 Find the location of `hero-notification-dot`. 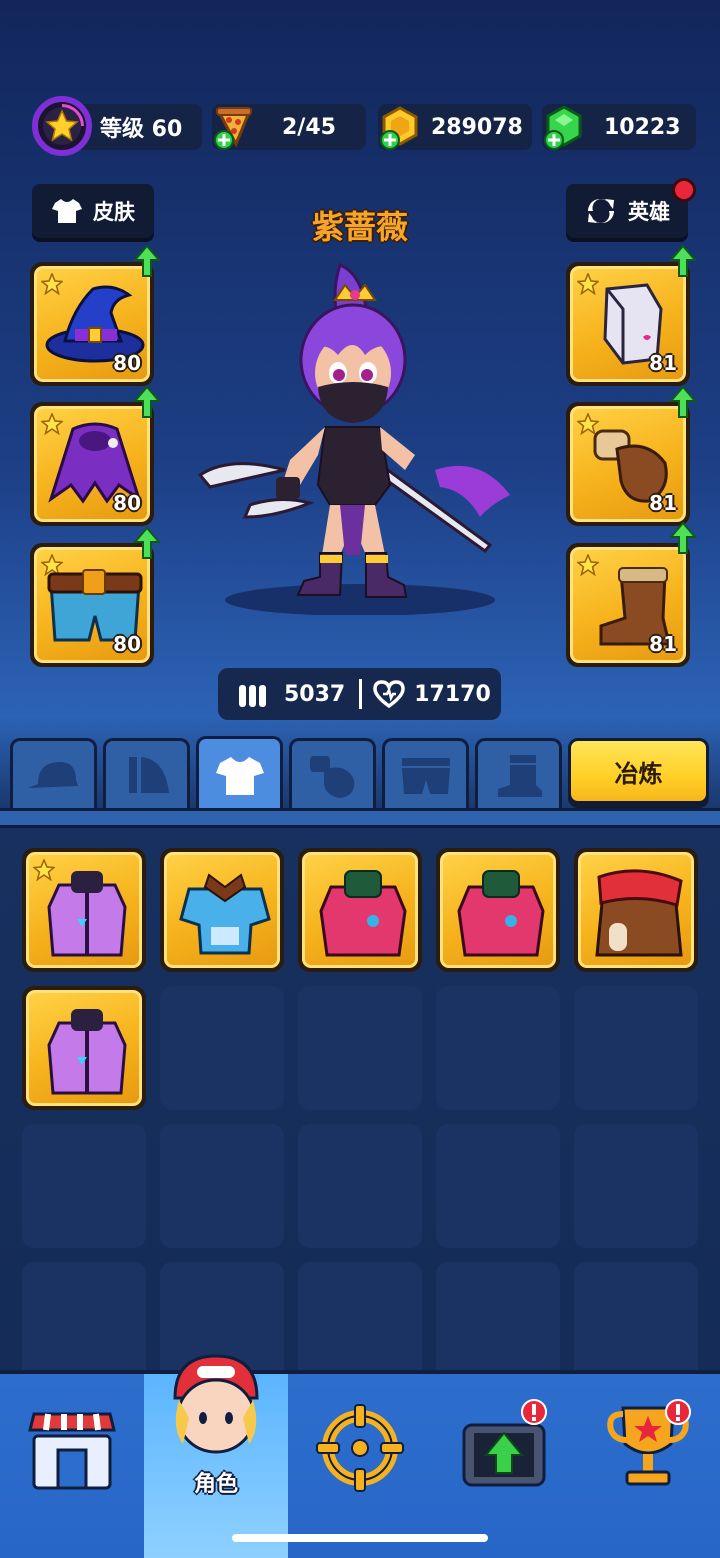

hero-notification-dot is located at coordinates (684, 190).